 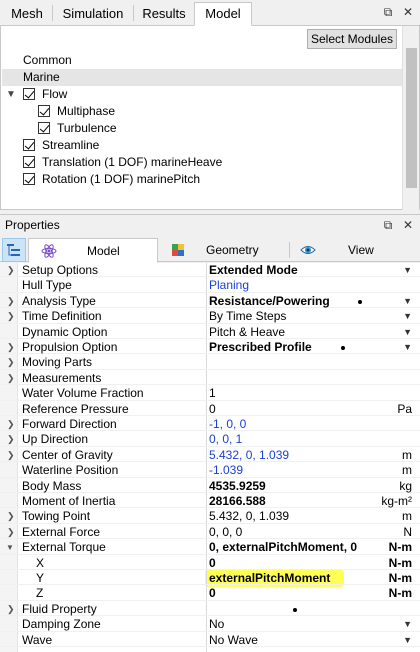 I want to click on prop-row-wave: Wave No Wave ▼, so click(x=210, y=640).